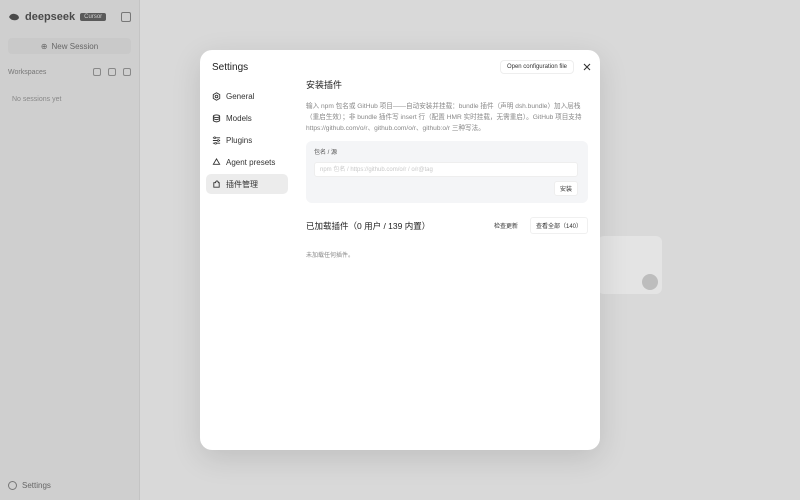 This screenshot has height=500, width=800. What do you see at coordinates (27, 72) in the screenshot?
I see `workspace-label: Workspaces` at bounding box center [27, 72].